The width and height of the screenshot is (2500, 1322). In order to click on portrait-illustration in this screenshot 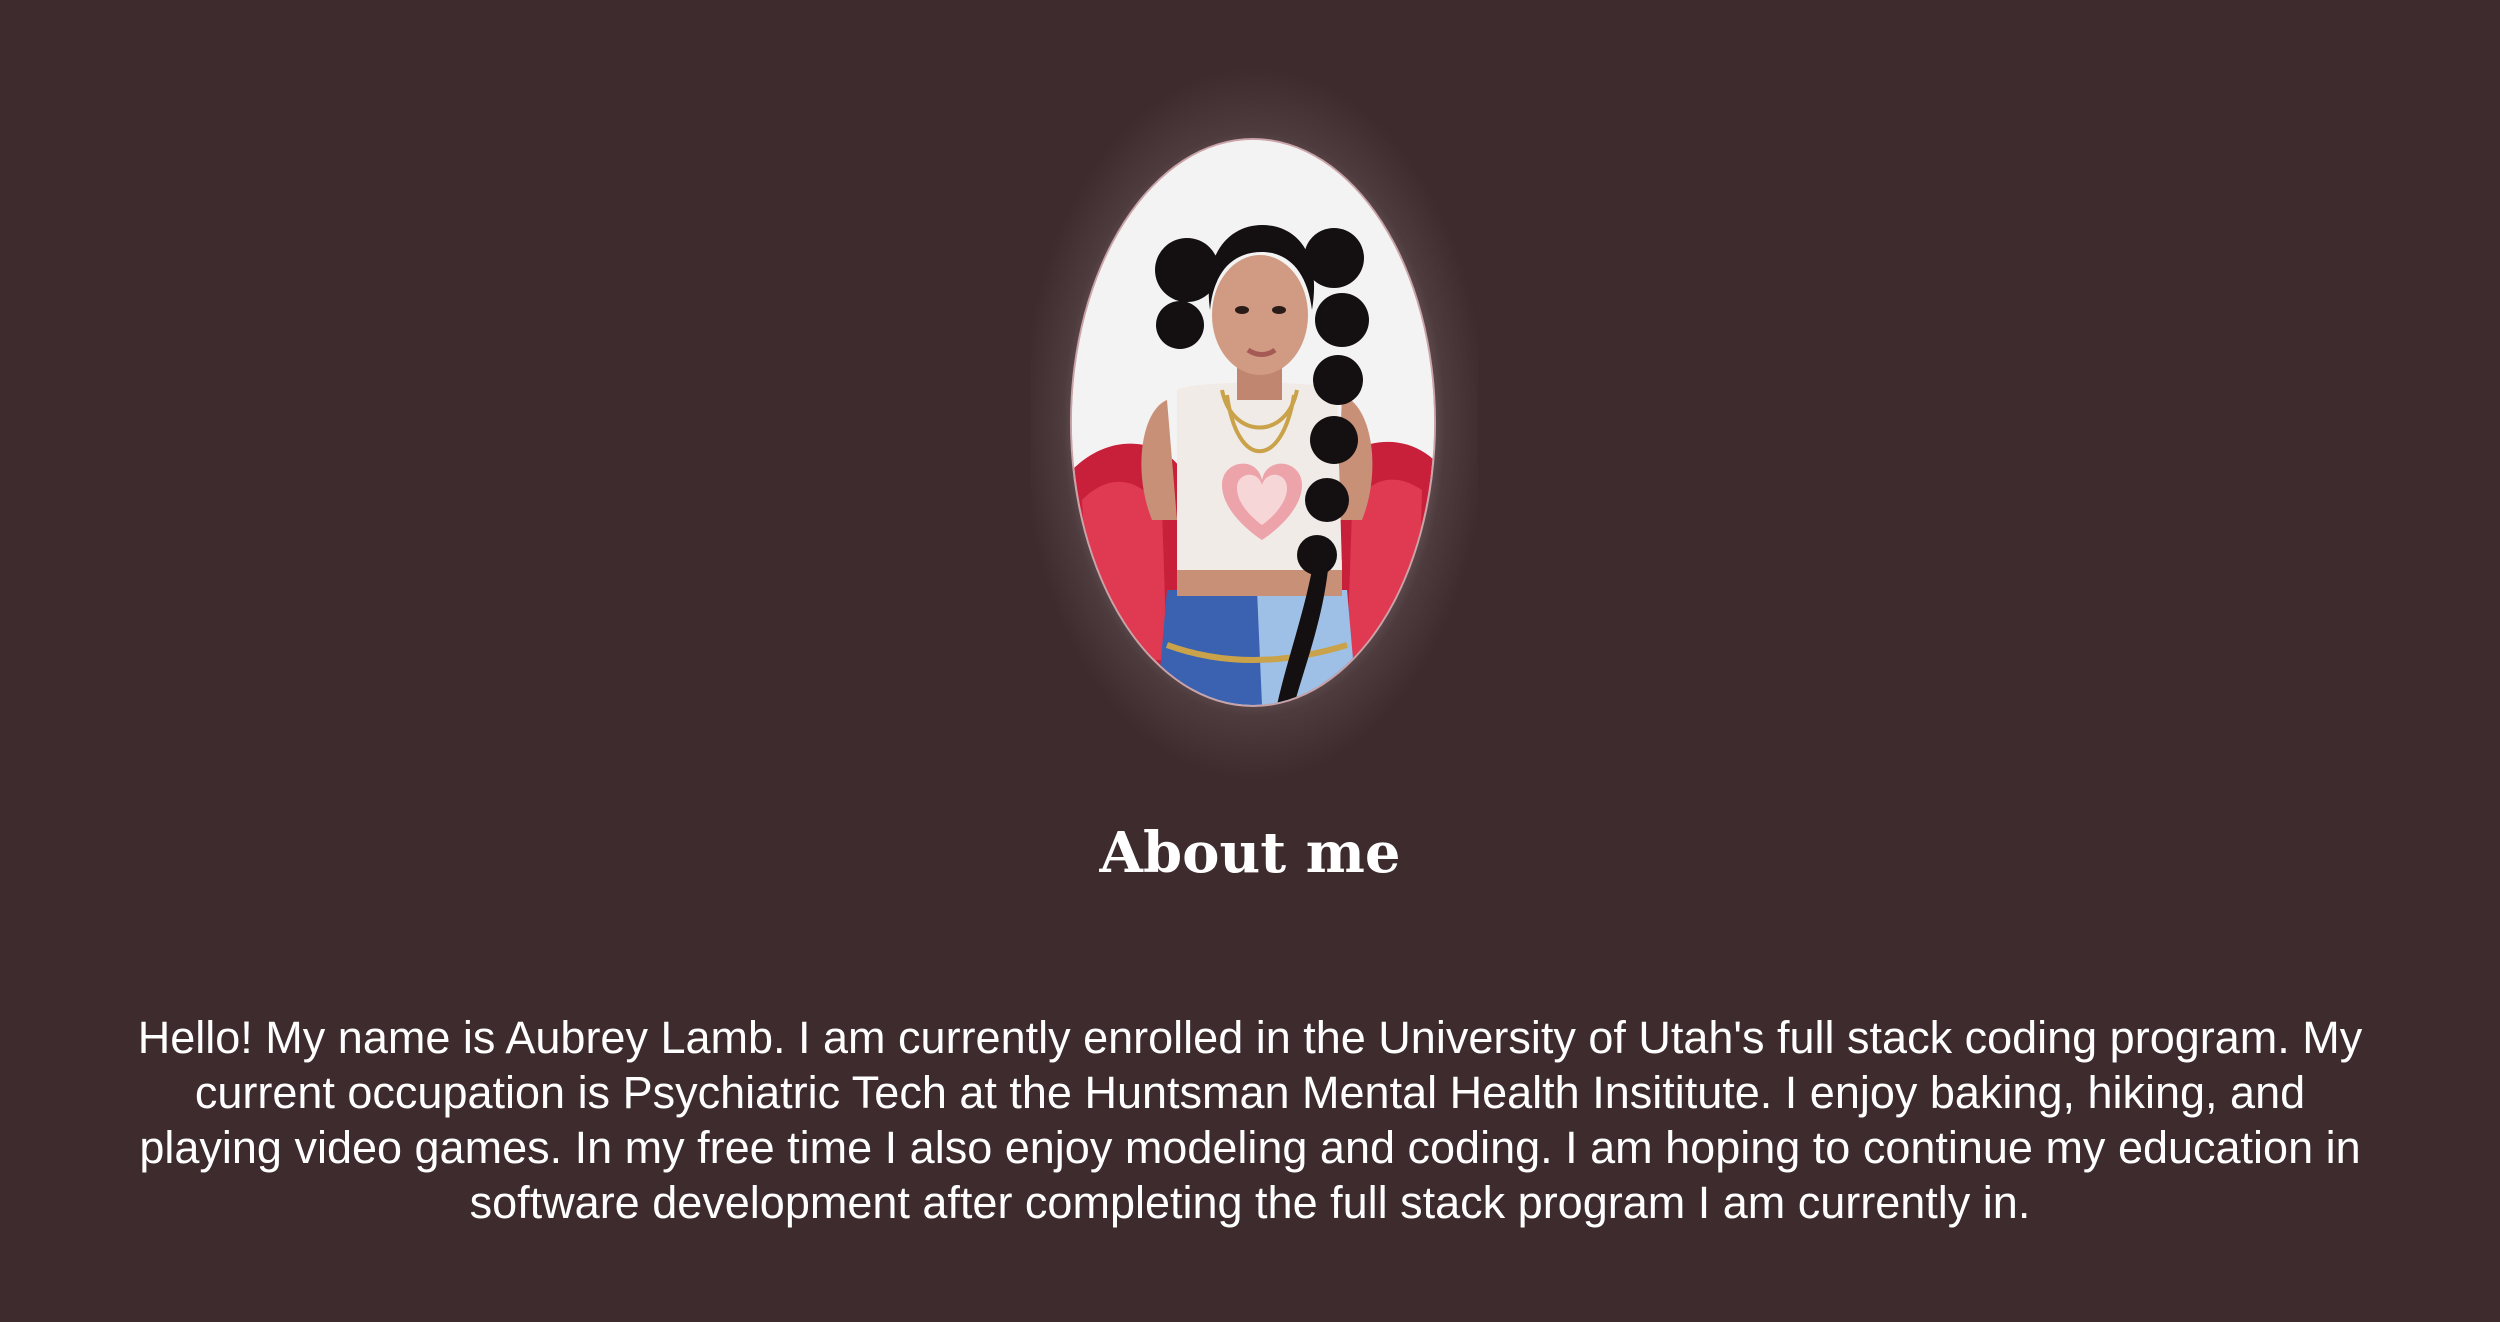, I will do `click(1253, 422)`.